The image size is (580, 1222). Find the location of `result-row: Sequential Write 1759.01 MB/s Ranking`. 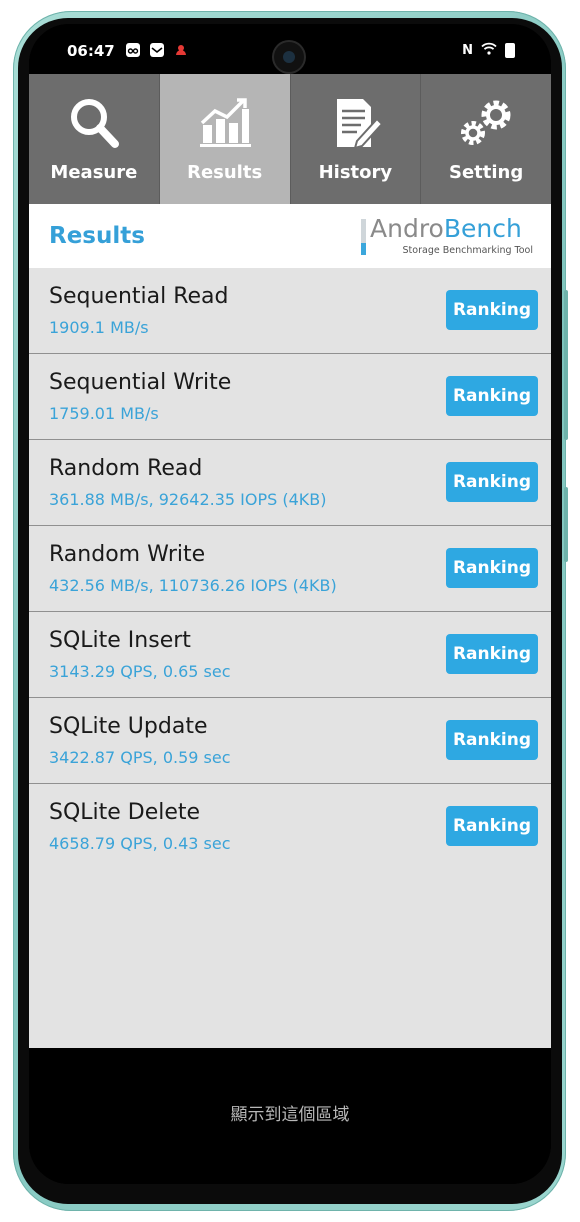

result-row: Sequential Write 1759.01 MB/s Ranking is located at coordinates (290, 397).